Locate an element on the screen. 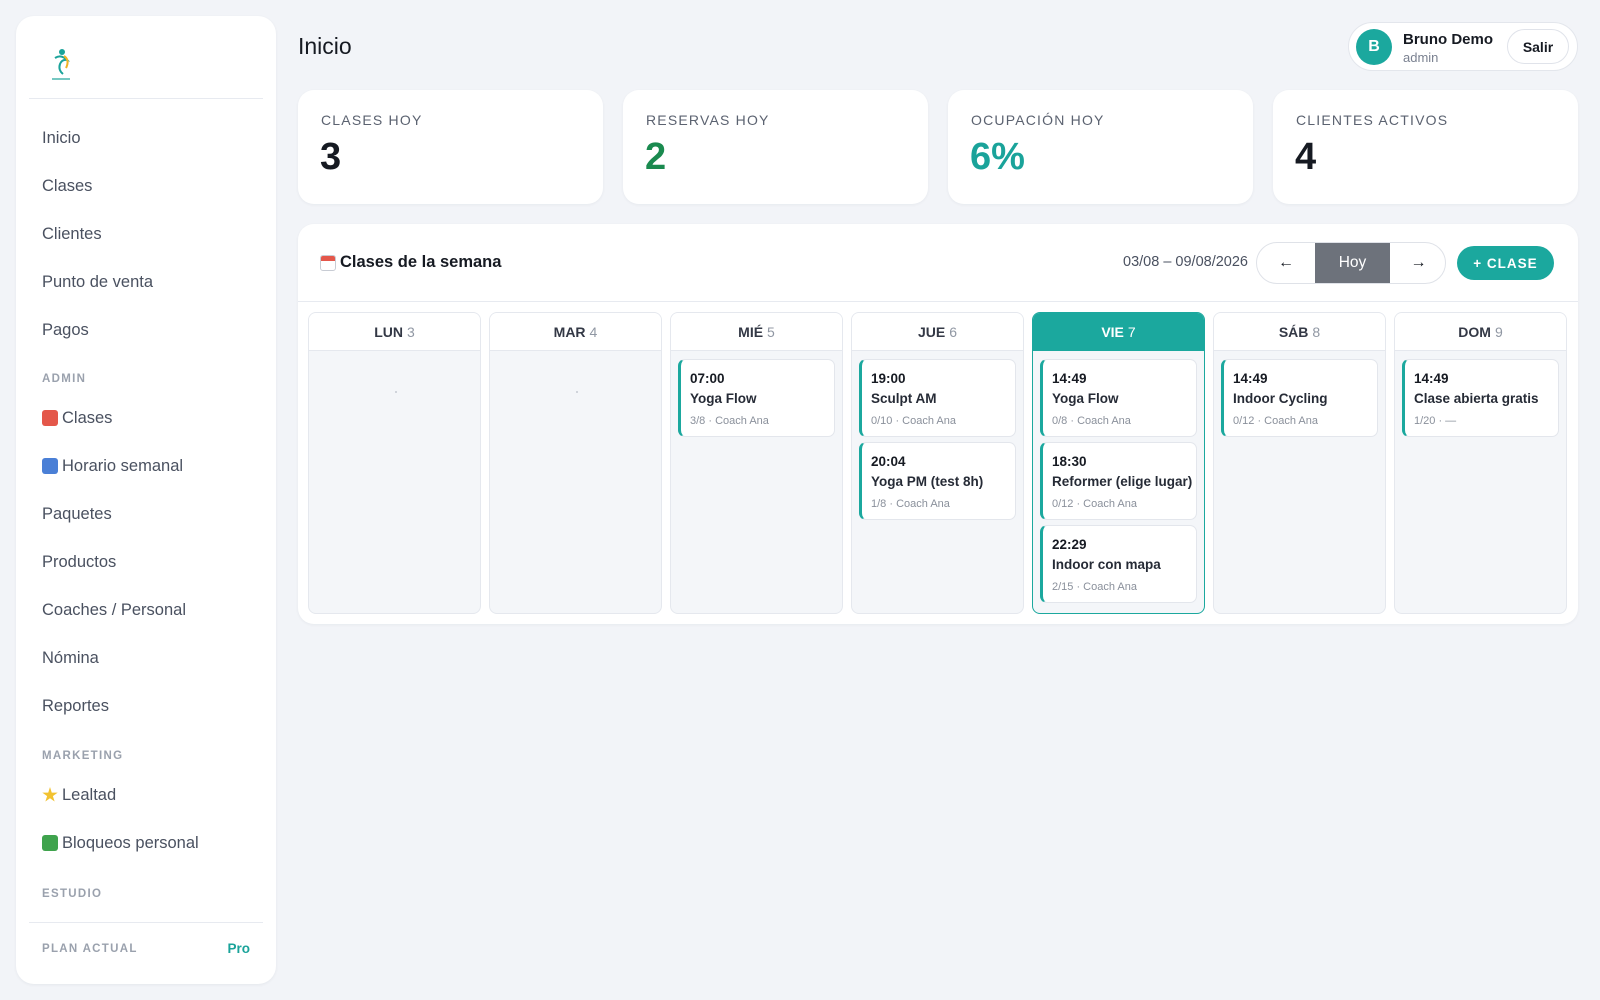 The width and height of the screenshot is (1600, 1000). yoga-logo is located at coordinates (61, 65).